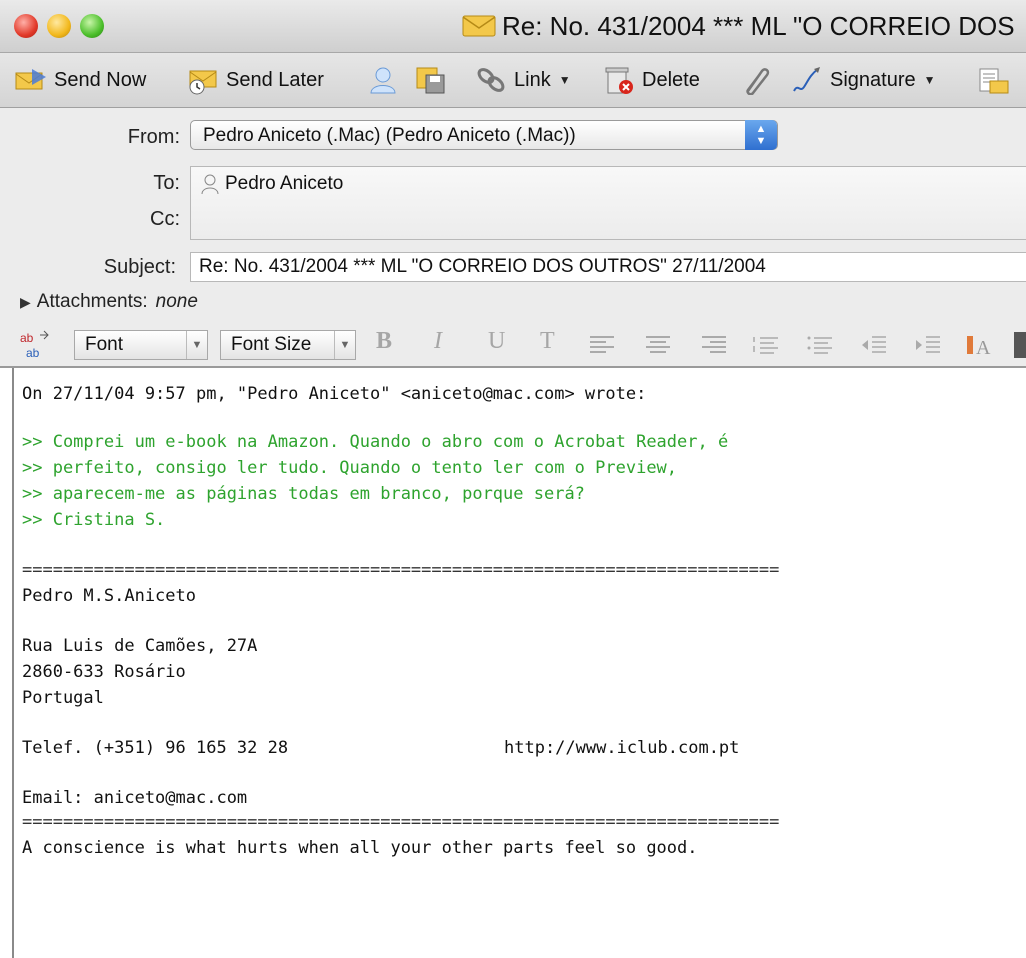  Describe the element at coordinates (271, 344) in the screenshot. I see `font-size-value: Font Size` at that location.